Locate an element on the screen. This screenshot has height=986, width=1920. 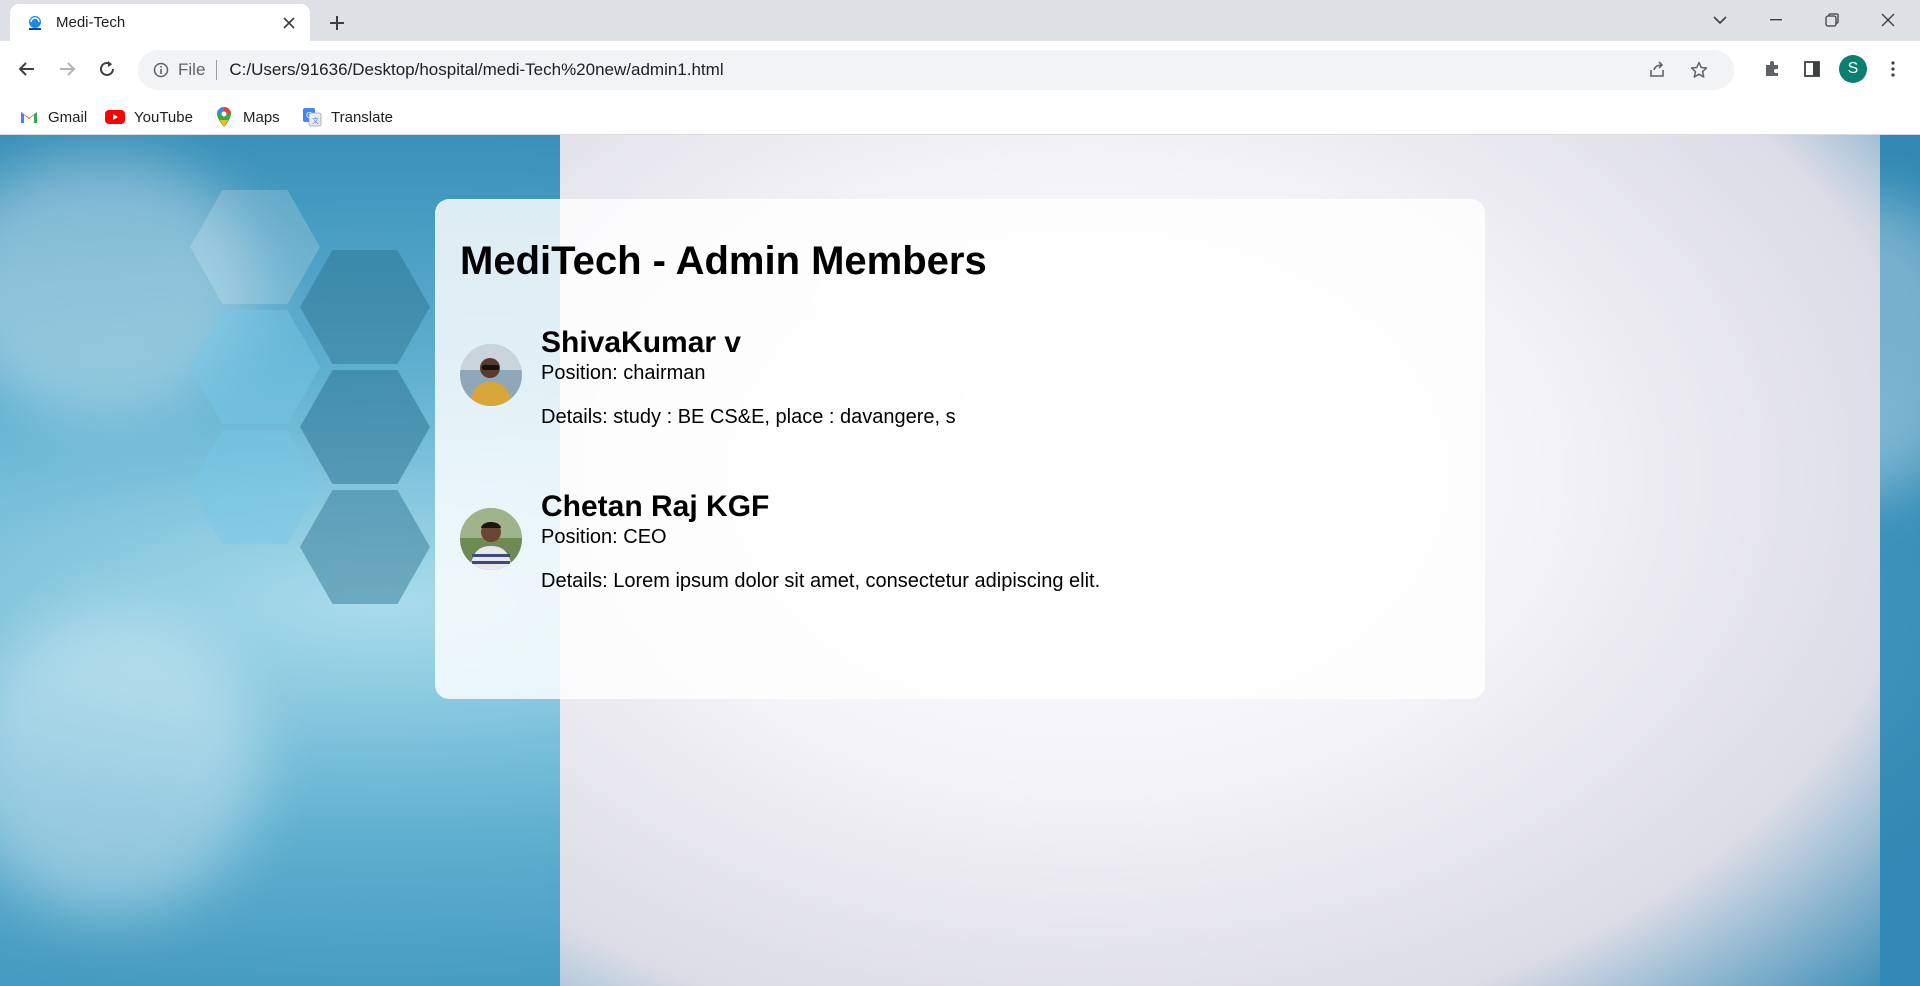
url-scheme-label: File is located at coordinates (192, 69).